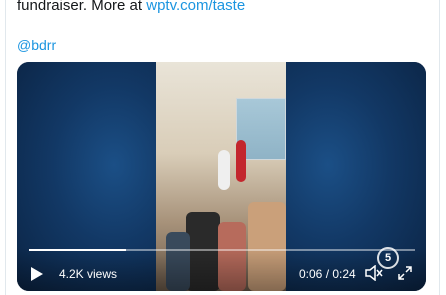  Describe the element at coordinates (374, 273) in the screenshot. I see `volume-icon` at that location.